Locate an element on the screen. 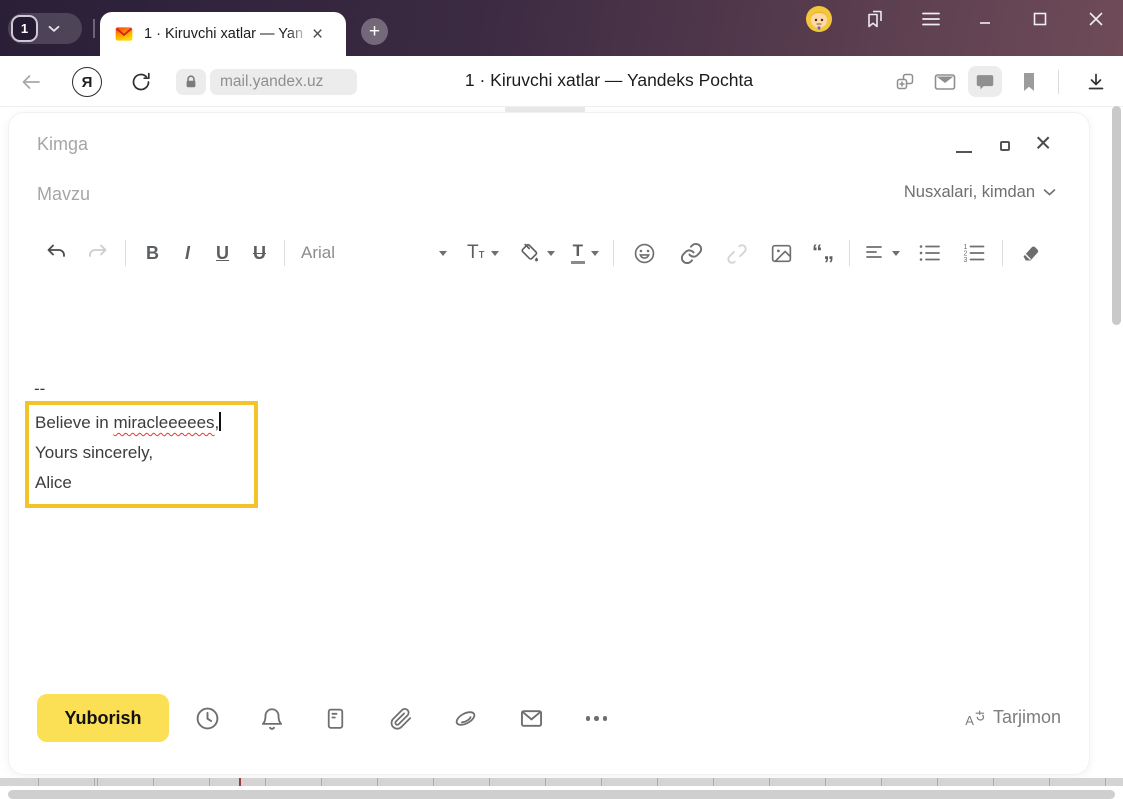  tab-count-badge: 1 is located at coordinates (24, 28).